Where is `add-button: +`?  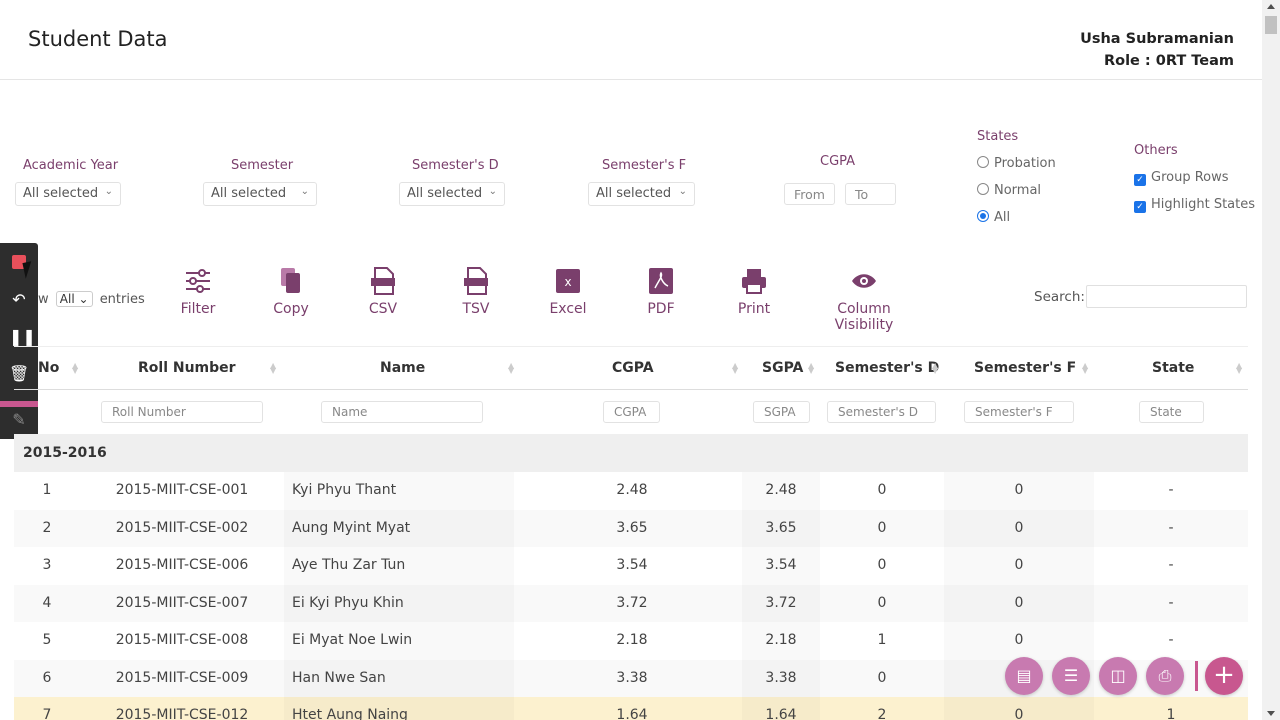
add-button: + is located at coordinates (1224, 676).